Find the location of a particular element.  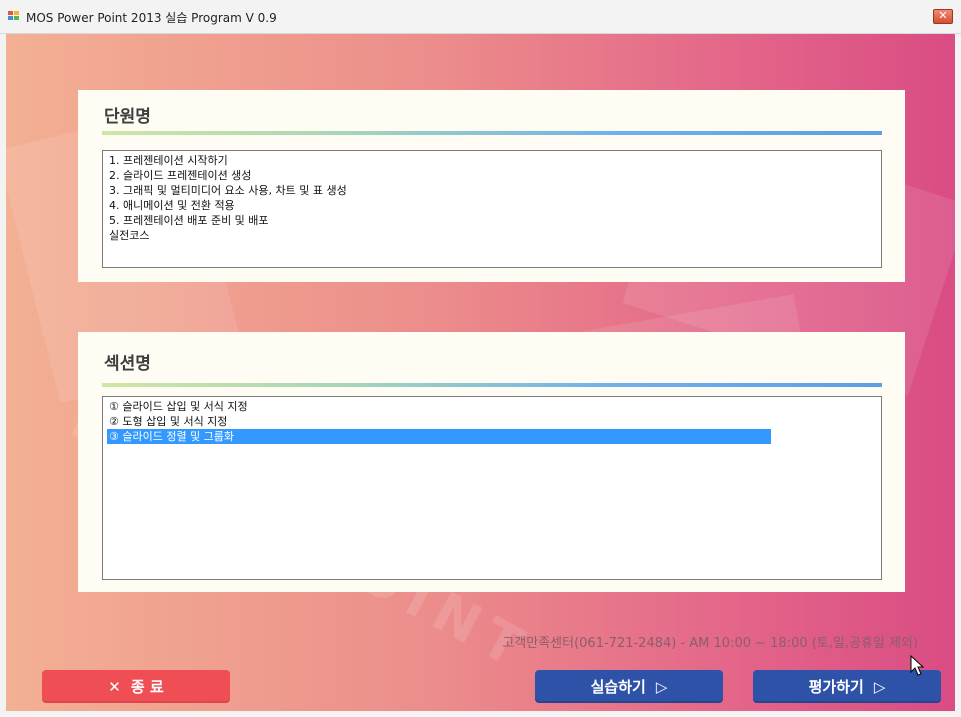

unit-item: 3. 그래픽 및 멀티미디어 요소 사용, 차트 및 표 생성 is located at coordinates (492, 190).